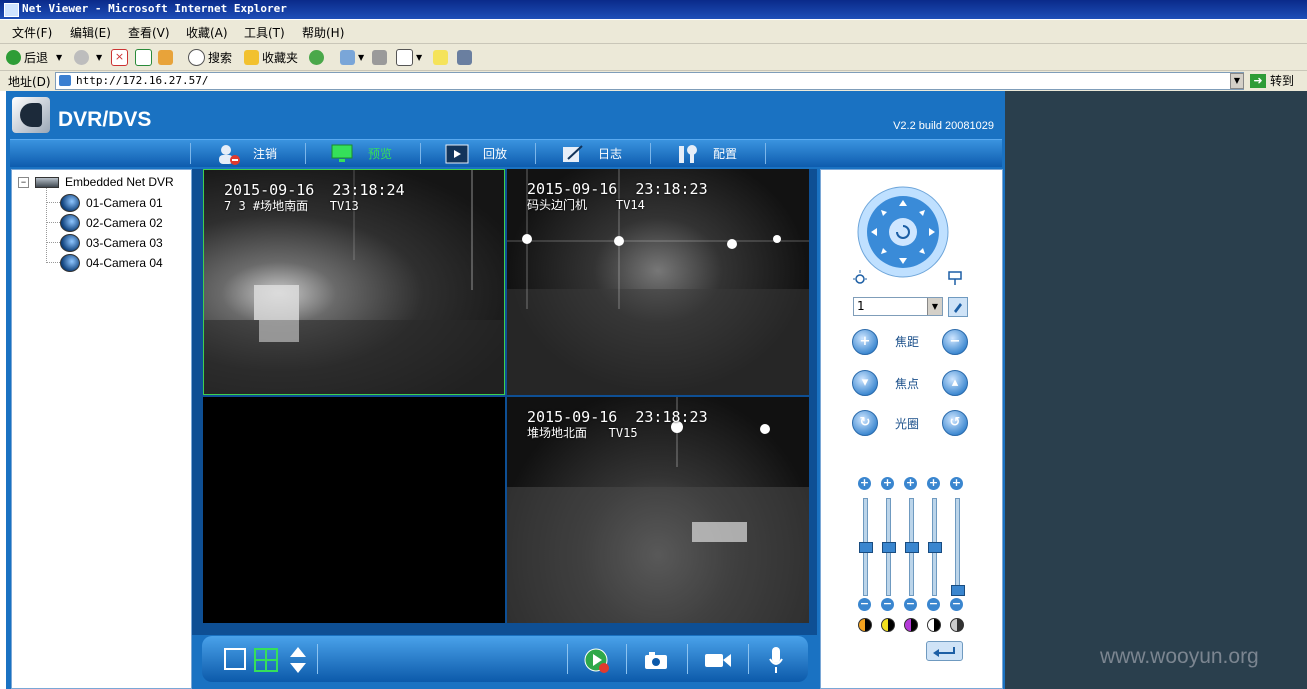  What do you see at coordinates (111, 263) in the screenshot?
I see `tree-camera-04: 04-Camera 04` at bounding box center [111, 263].